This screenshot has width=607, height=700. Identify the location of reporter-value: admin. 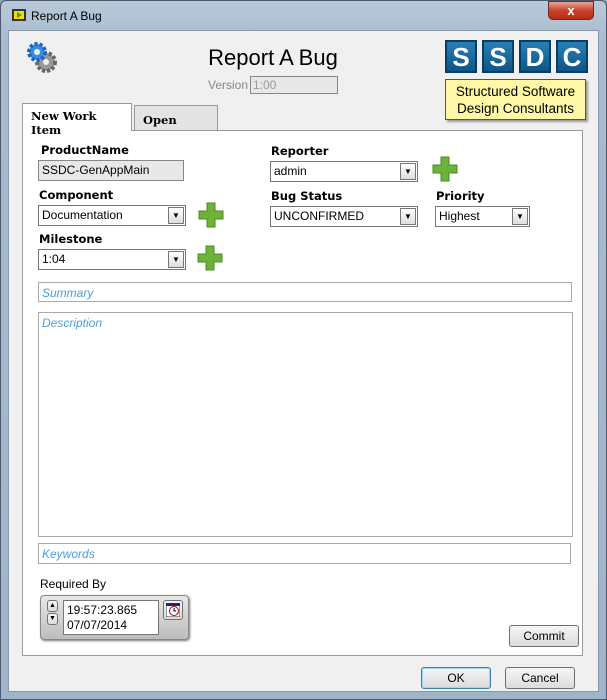
(290, 171).